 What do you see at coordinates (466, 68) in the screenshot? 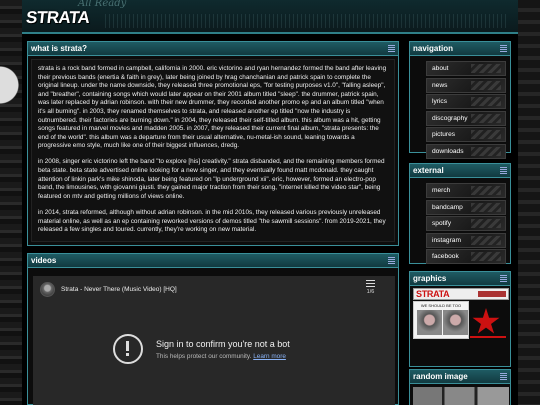
I see `nav-item-about: about` at bounding box center [466, 68].